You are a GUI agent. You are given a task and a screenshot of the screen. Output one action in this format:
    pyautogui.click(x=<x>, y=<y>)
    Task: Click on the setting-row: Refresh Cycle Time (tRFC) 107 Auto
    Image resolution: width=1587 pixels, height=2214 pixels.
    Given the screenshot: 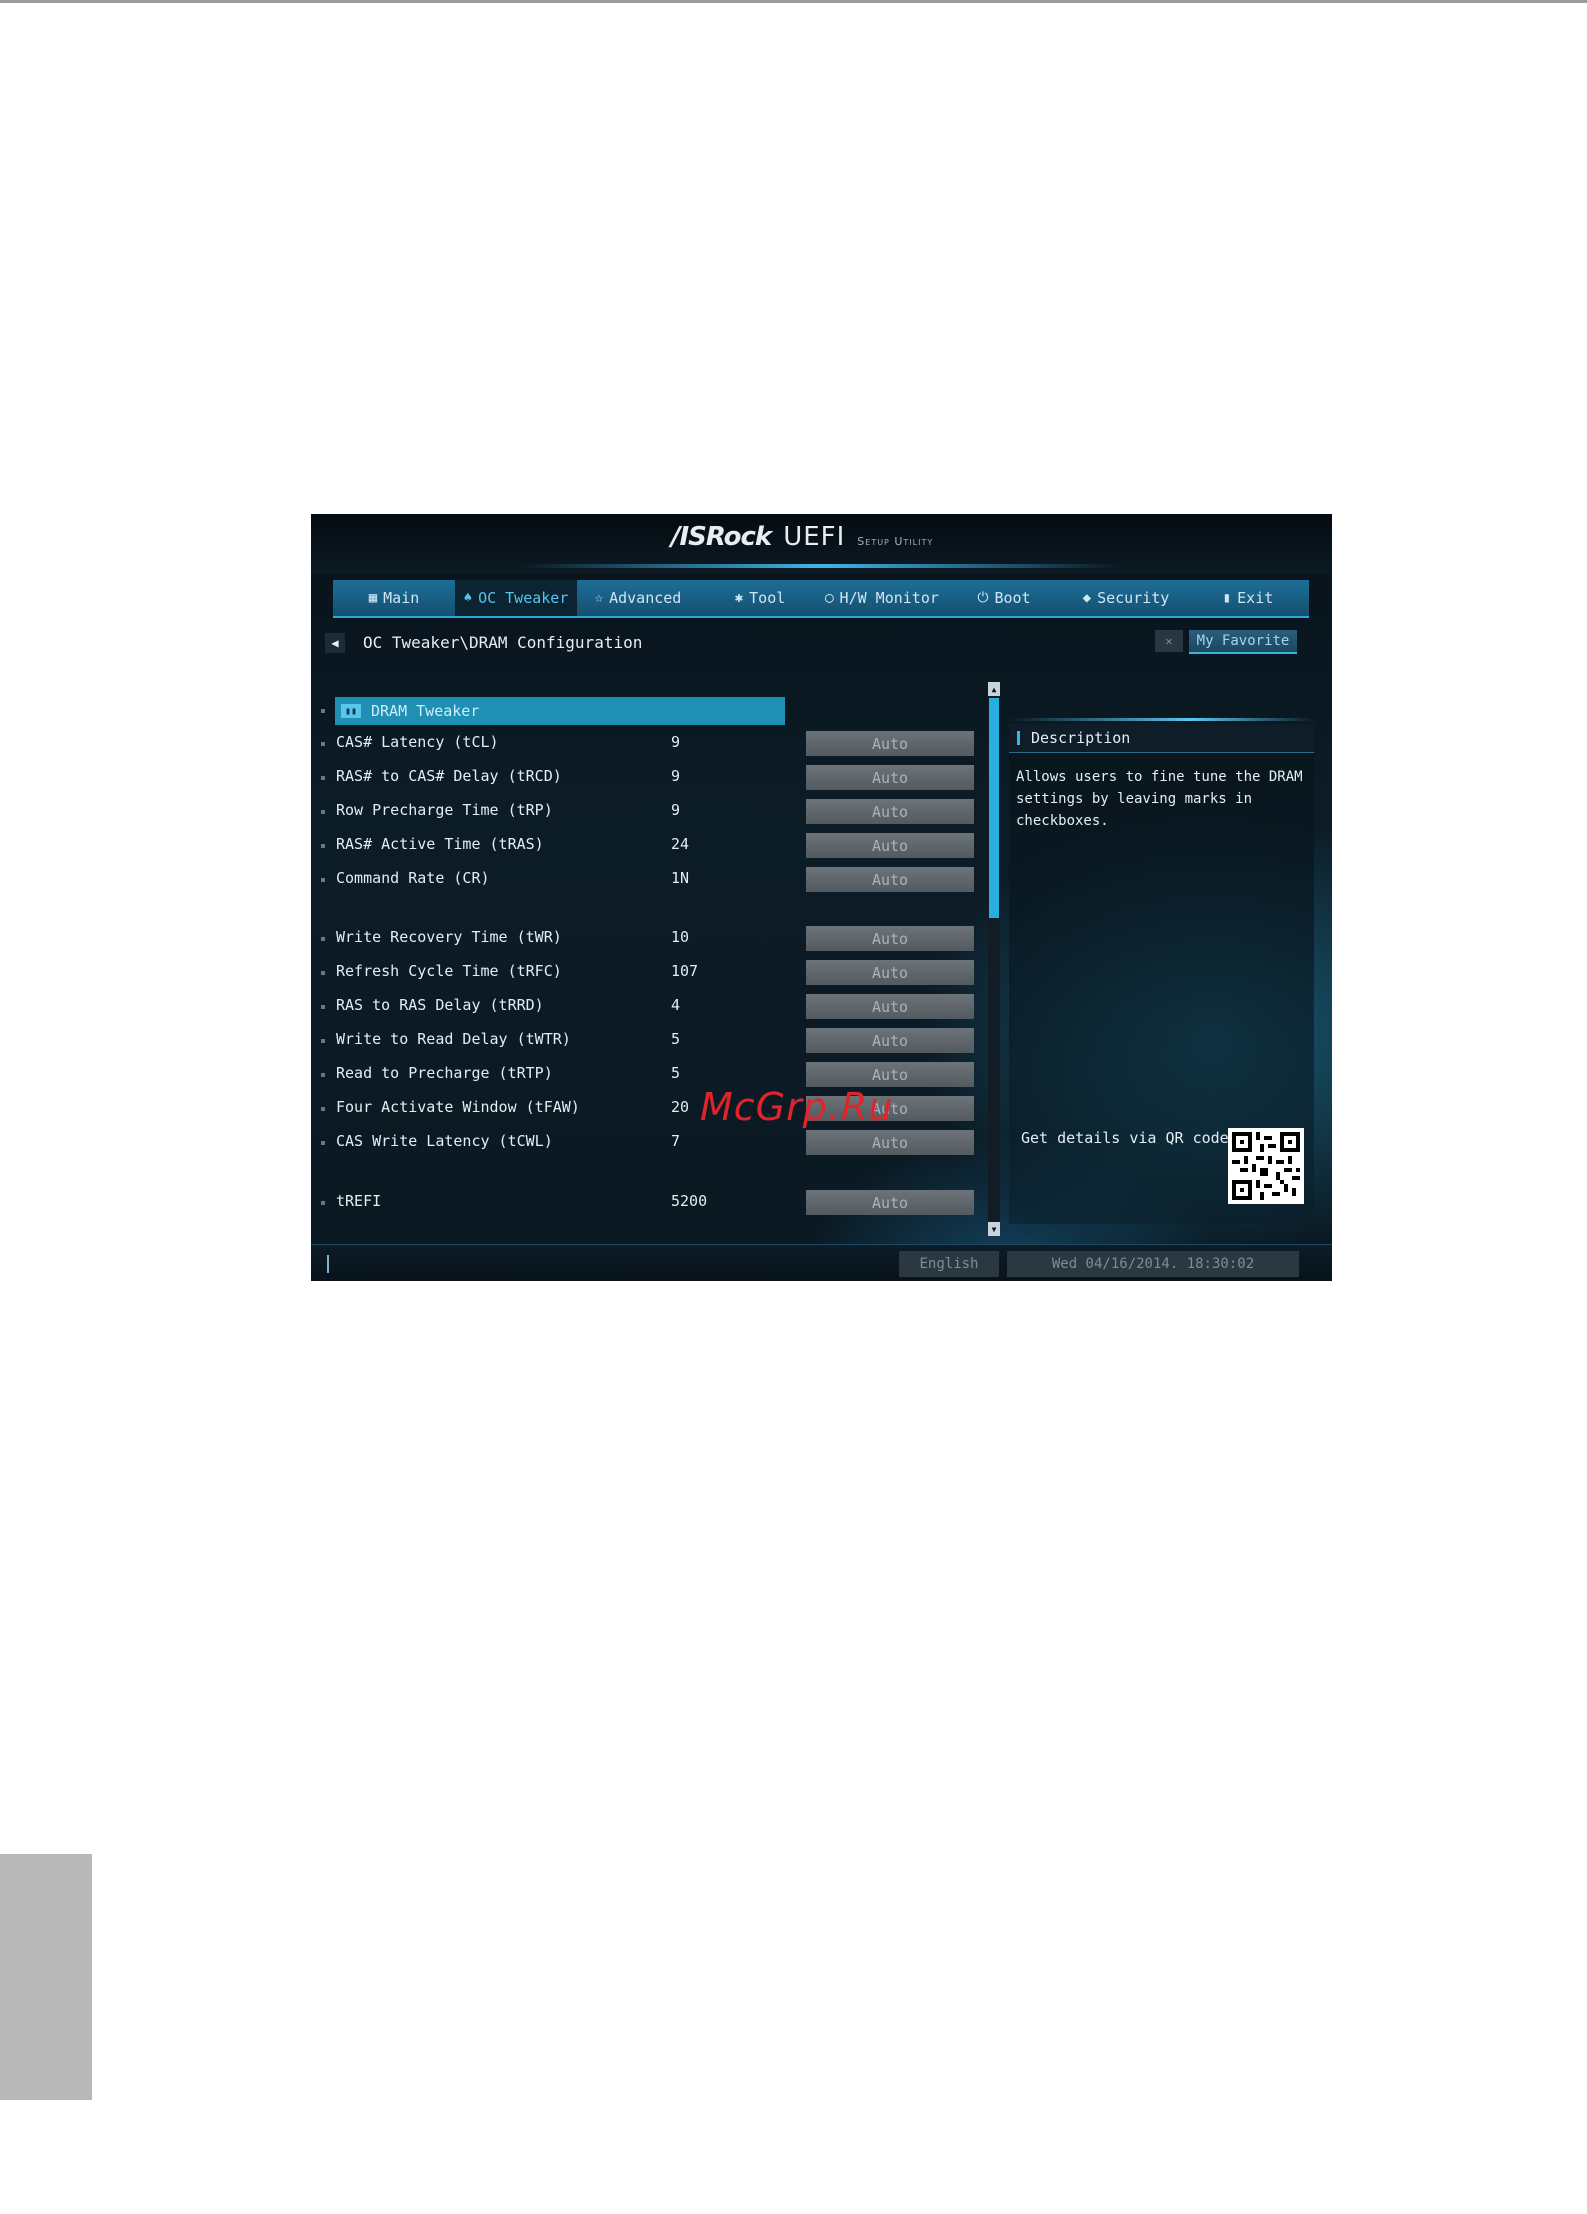 What is the action you would take?
    pyautogui.click(x=656, y=973)
    